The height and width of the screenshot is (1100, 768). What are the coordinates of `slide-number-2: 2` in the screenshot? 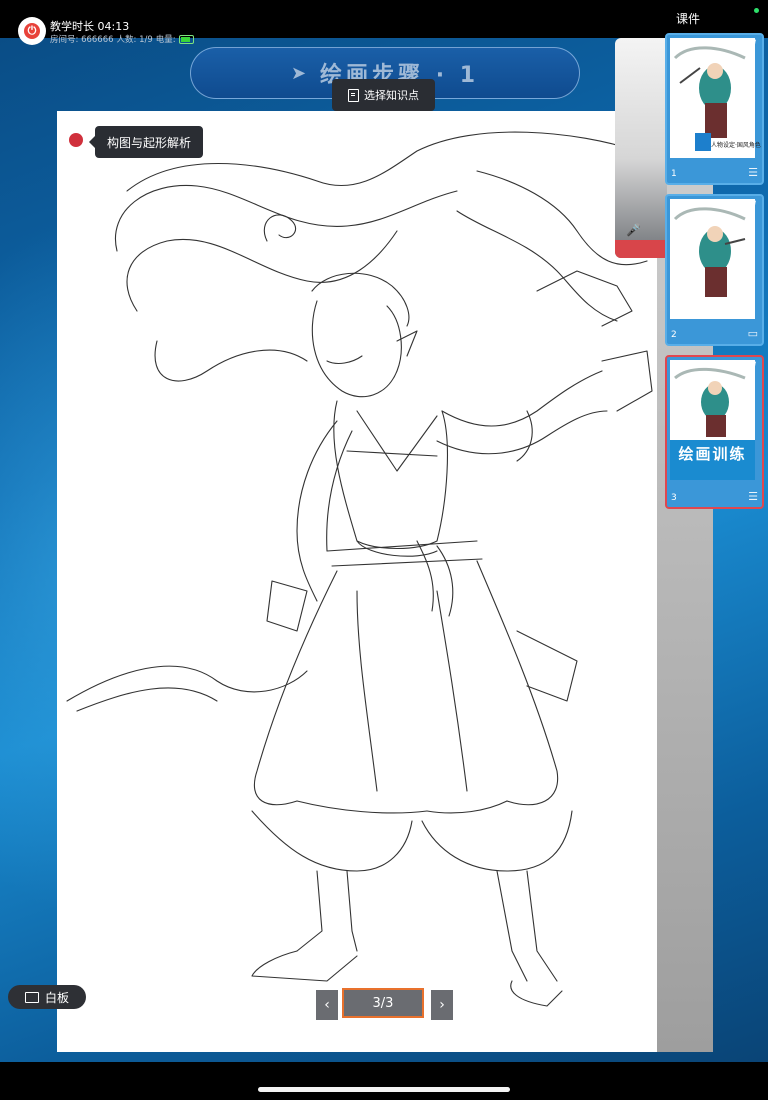 It's located at (674, 335).